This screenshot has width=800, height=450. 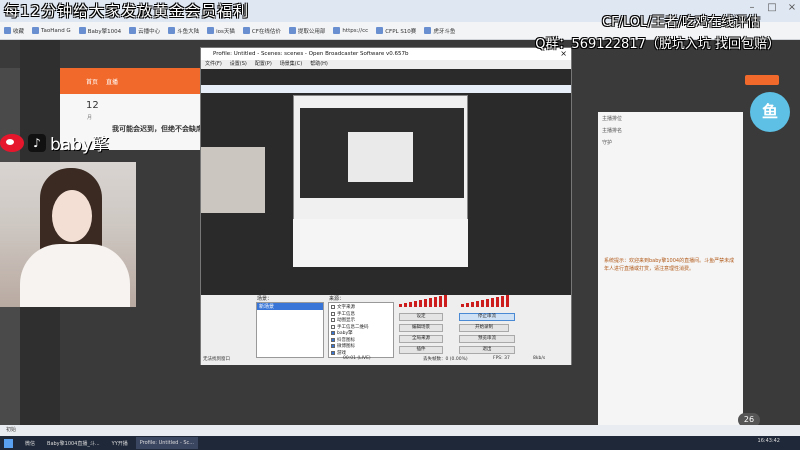 I want to click on global-sources-button: 全局来源, so click(x=421, y=339).